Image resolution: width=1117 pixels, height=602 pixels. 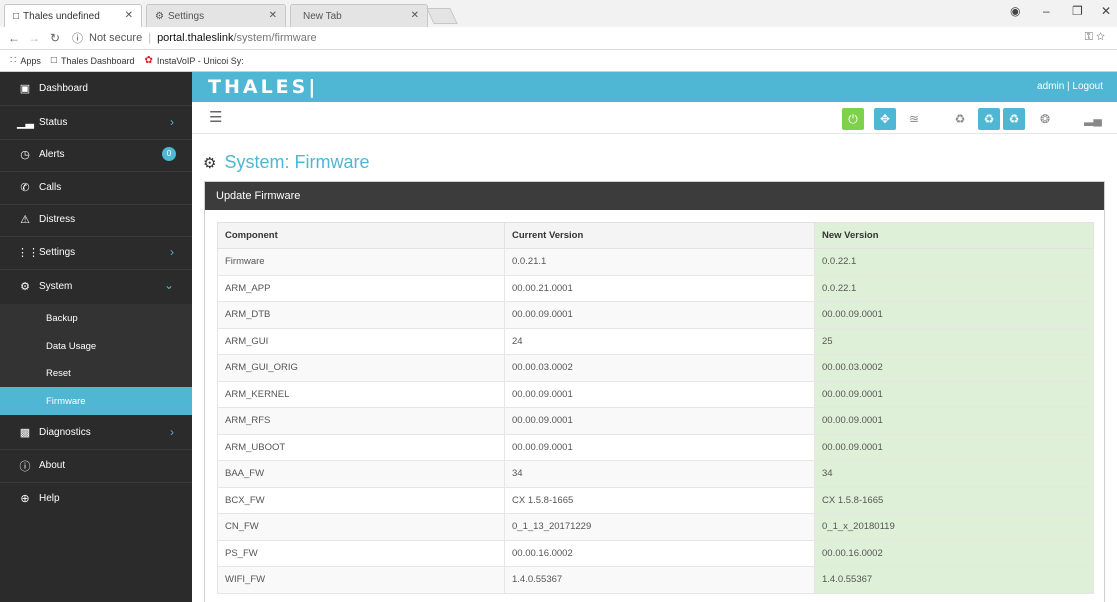 What do you see at coordinates (25, 499) in the screenshot?
I see `lifebuoy-icon: ⊕` at bounding box center [25, 499].